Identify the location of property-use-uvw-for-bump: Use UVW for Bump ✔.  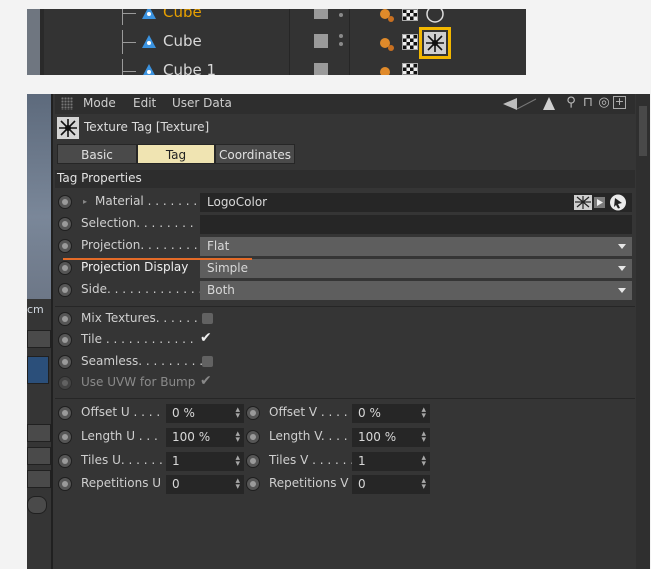
(345, 383).